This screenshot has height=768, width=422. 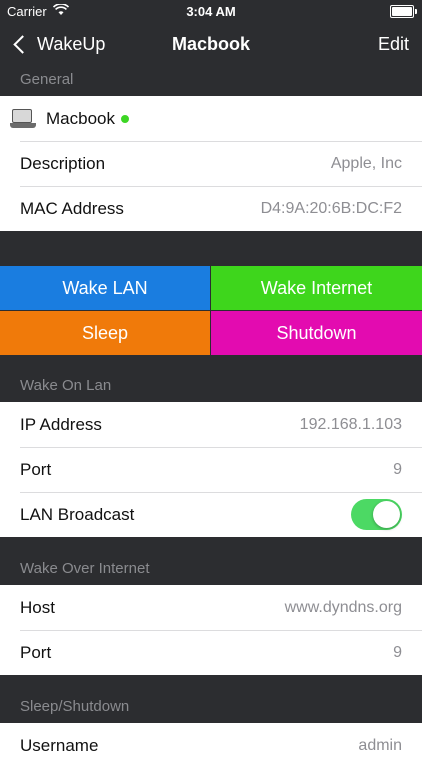 I want to click on mac-address-label: MAC Address, so click(x=72, y=208).